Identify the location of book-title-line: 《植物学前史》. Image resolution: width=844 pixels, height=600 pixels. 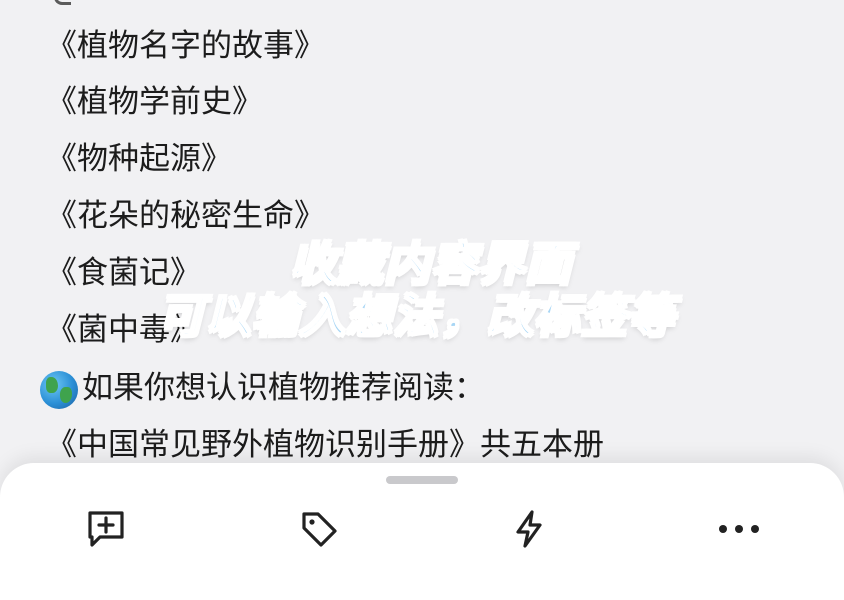
(154, 102).